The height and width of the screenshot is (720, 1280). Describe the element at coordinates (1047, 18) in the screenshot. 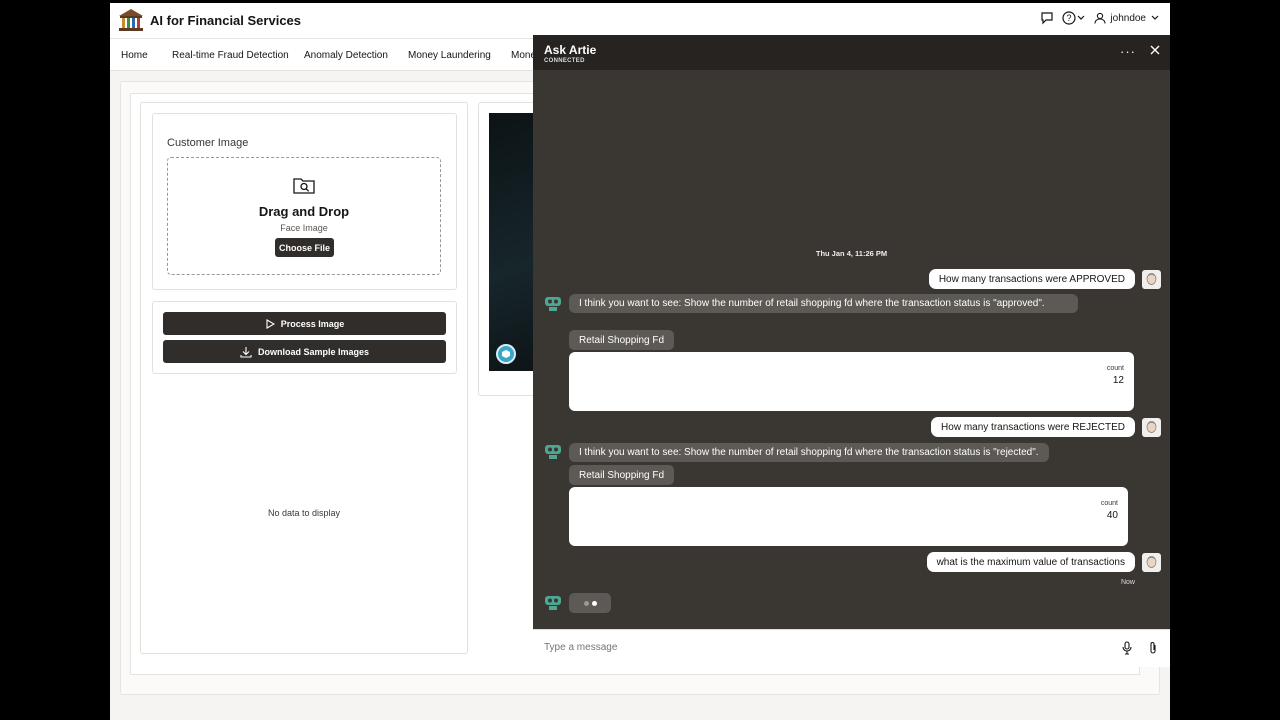

I see `chat-bubble-icon` at that location.